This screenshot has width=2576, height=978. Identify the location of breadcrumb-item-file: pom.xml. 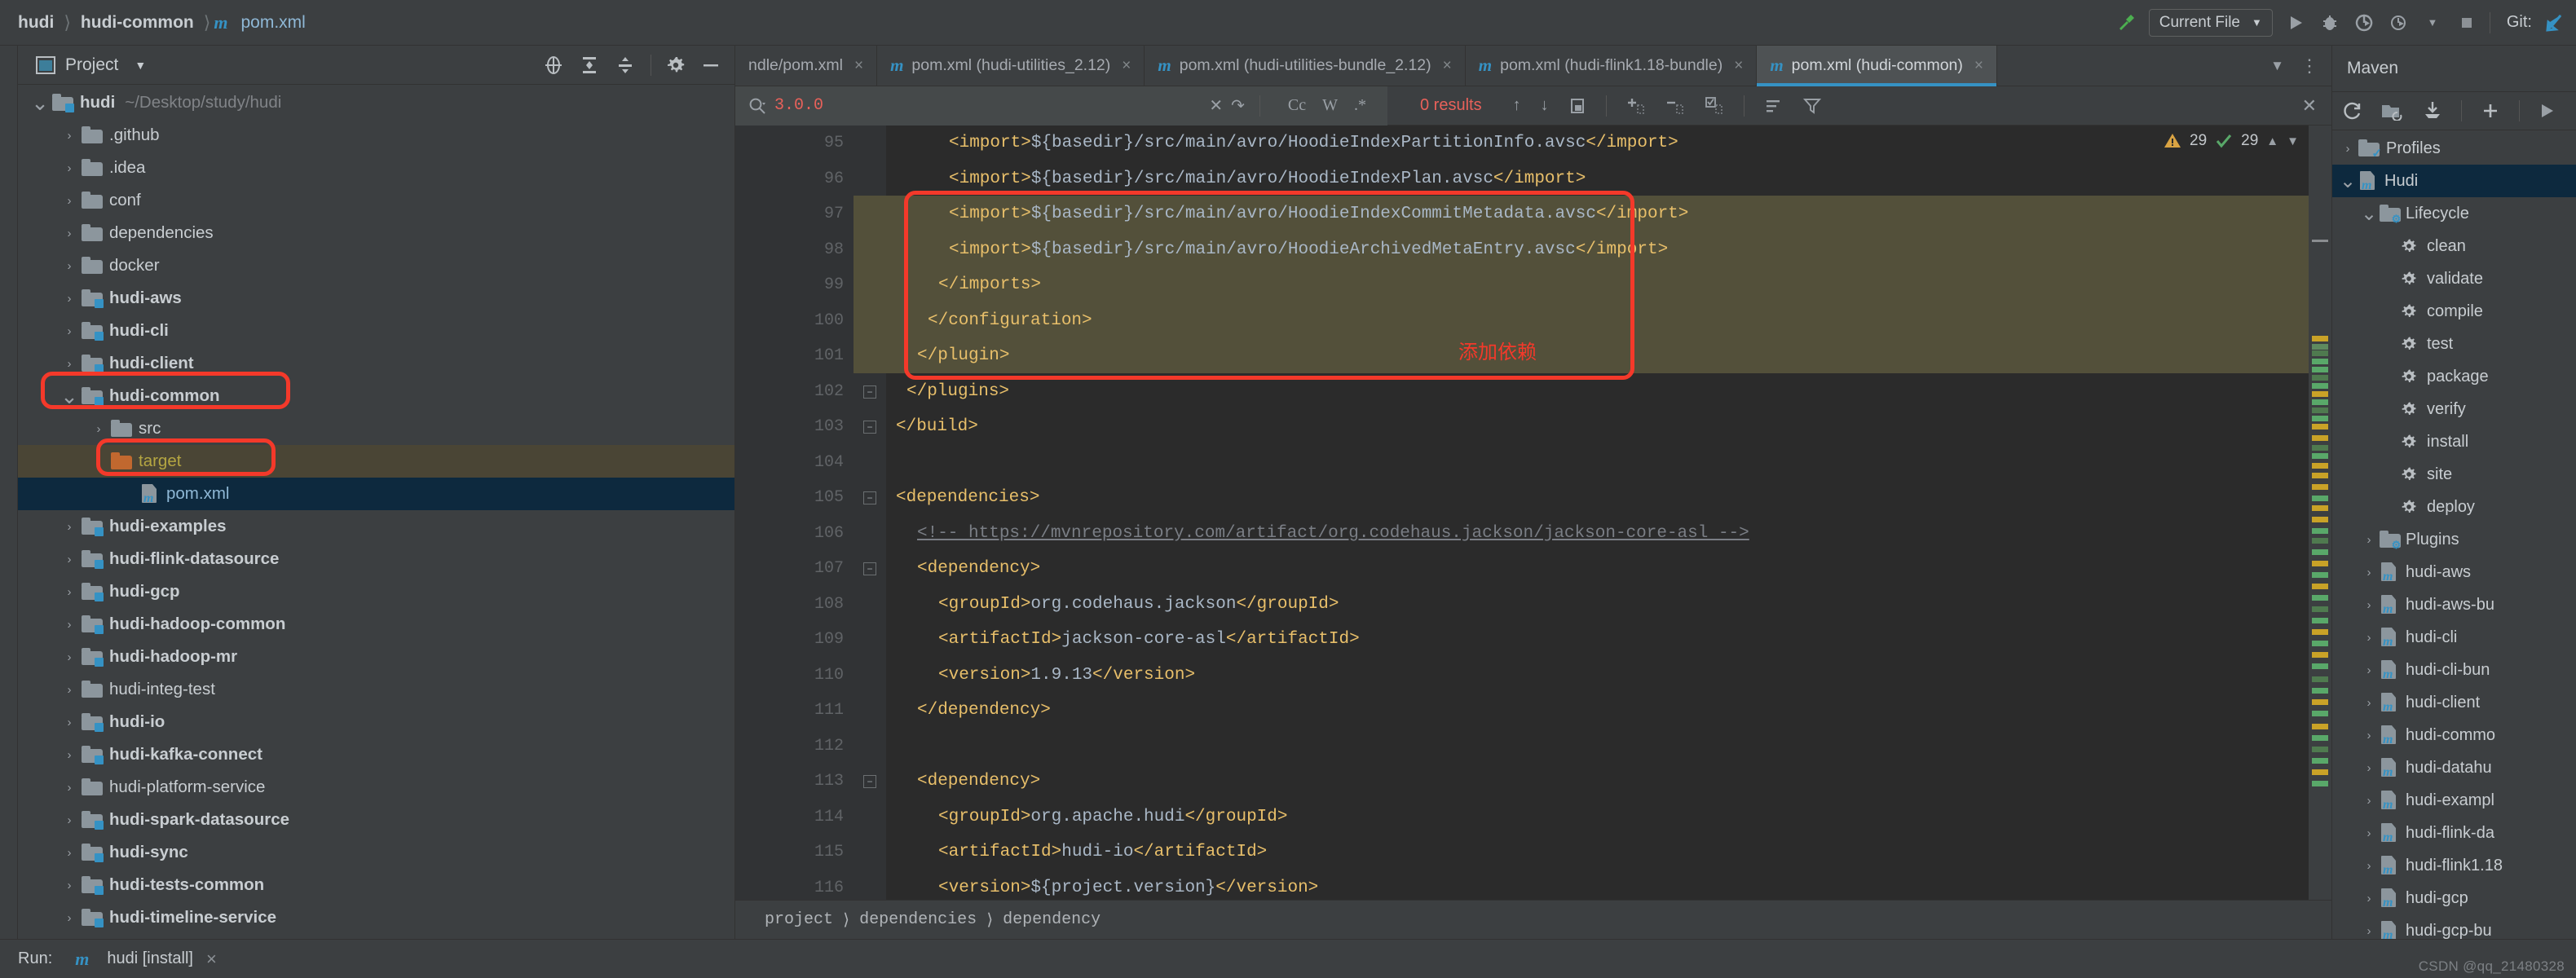
(272, 23).